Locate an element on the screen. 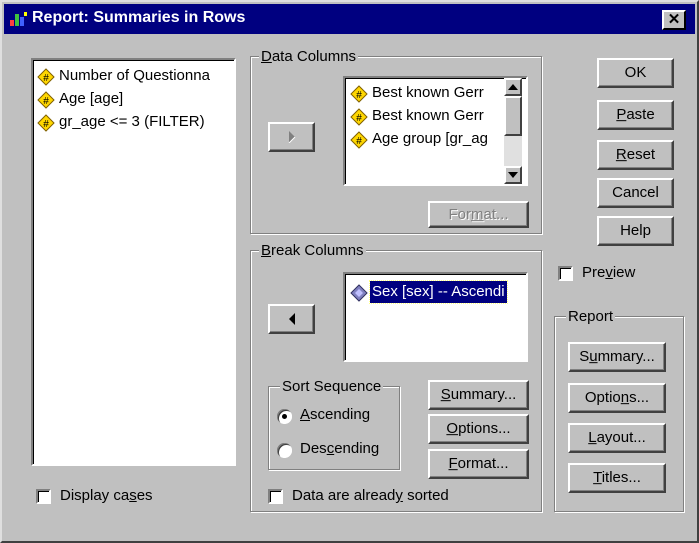 The width and height of the screenshot is (699, 543). scroll-up-button is located at coordinates (513, 87).